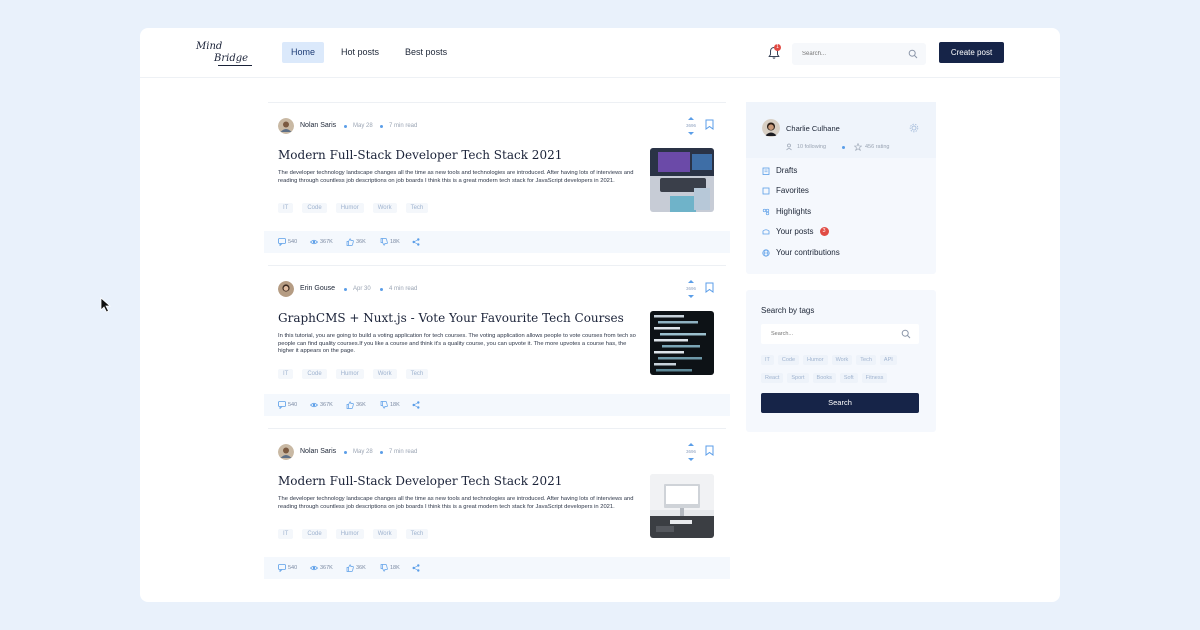 Image resolution: width=1200 pixels, height=630 pixels. Describe the element at coordinates (826, 334) in the screenshot. I see `tag-search-input` at that location.